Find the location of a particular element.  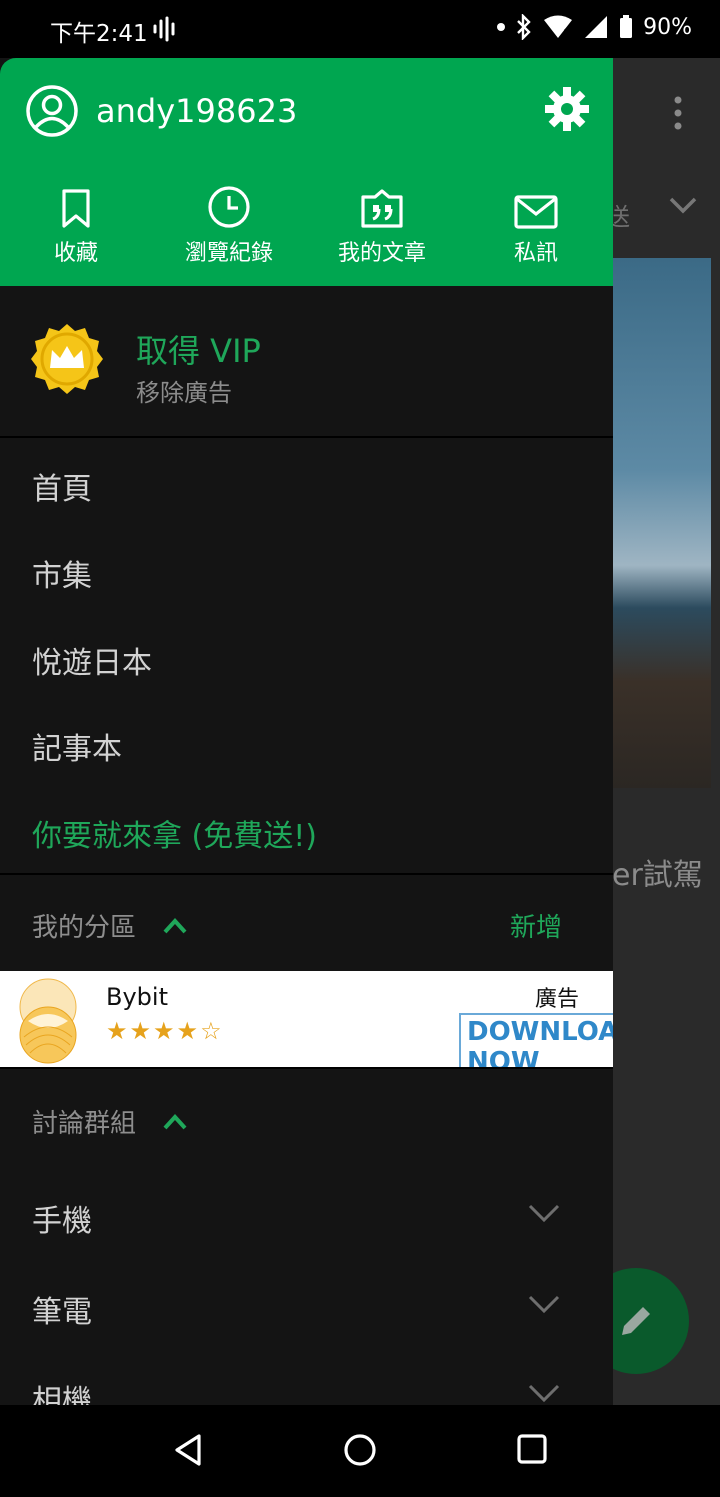

quote-icon is located at coordinates (382, 206).